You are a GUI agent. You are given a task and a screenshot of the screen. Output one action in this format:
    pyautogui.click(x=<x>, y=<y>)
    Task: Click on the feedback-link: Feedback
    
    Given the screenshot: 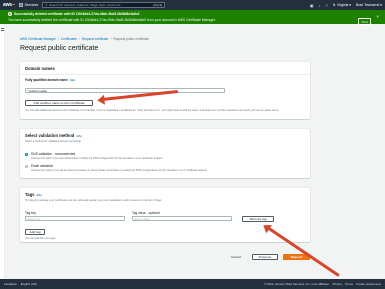 What is the action you would take?
    pyautogui.click(x=10, y=284)
    